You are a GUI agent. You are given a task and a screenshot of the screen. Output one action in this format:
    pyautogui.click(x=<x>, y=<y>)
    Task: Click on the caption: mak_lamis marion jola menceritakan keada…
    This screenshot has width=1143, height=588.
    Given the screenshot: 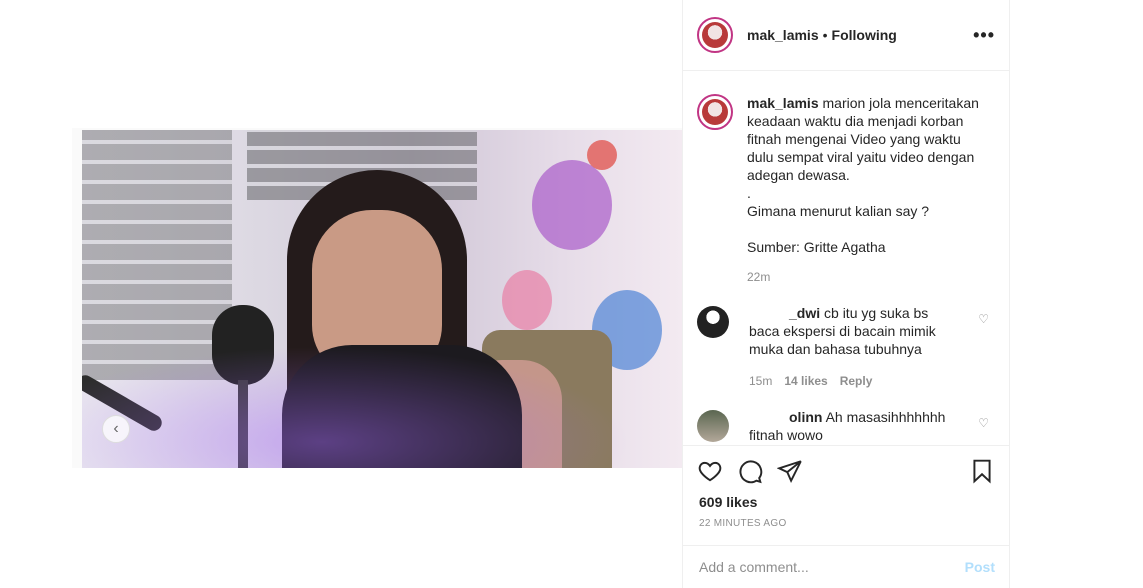 What is the action you would take?
    pyautogui.click(x=846, y=179)
    